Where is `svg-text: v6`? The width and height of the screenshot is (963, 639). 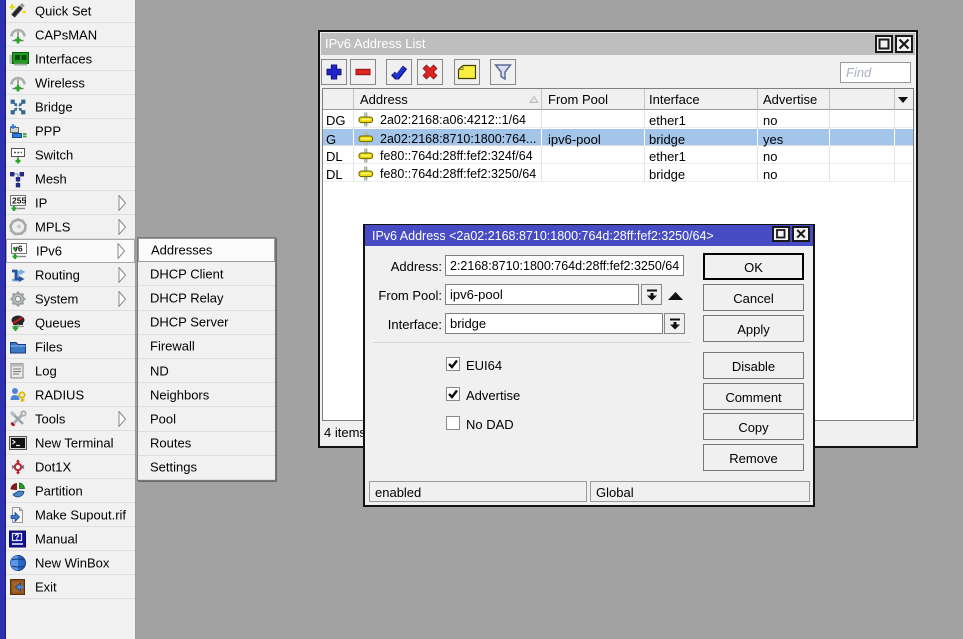
svg-text: v6 is located at coordinates (18, 249).